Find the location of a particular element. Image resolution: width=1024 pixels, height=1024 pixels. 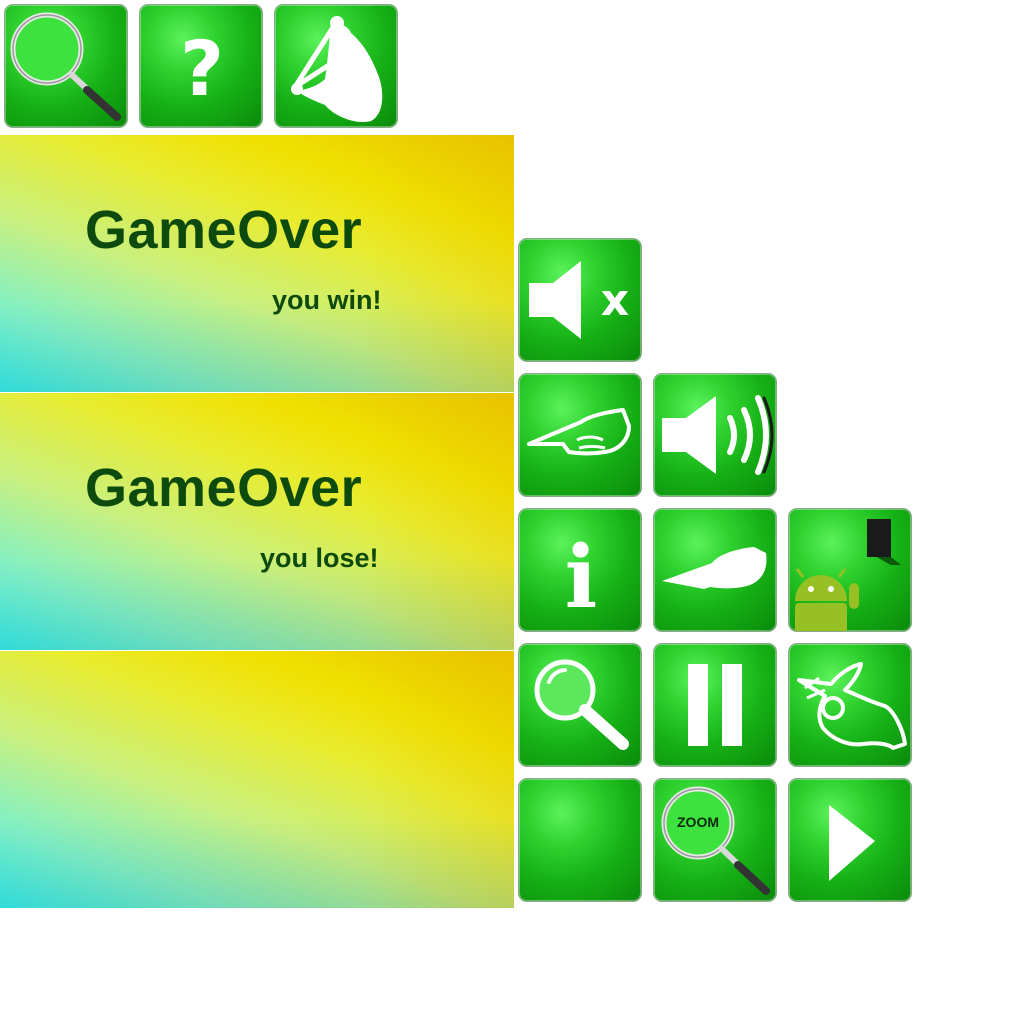

search-button is located at coordinates (66, 66).